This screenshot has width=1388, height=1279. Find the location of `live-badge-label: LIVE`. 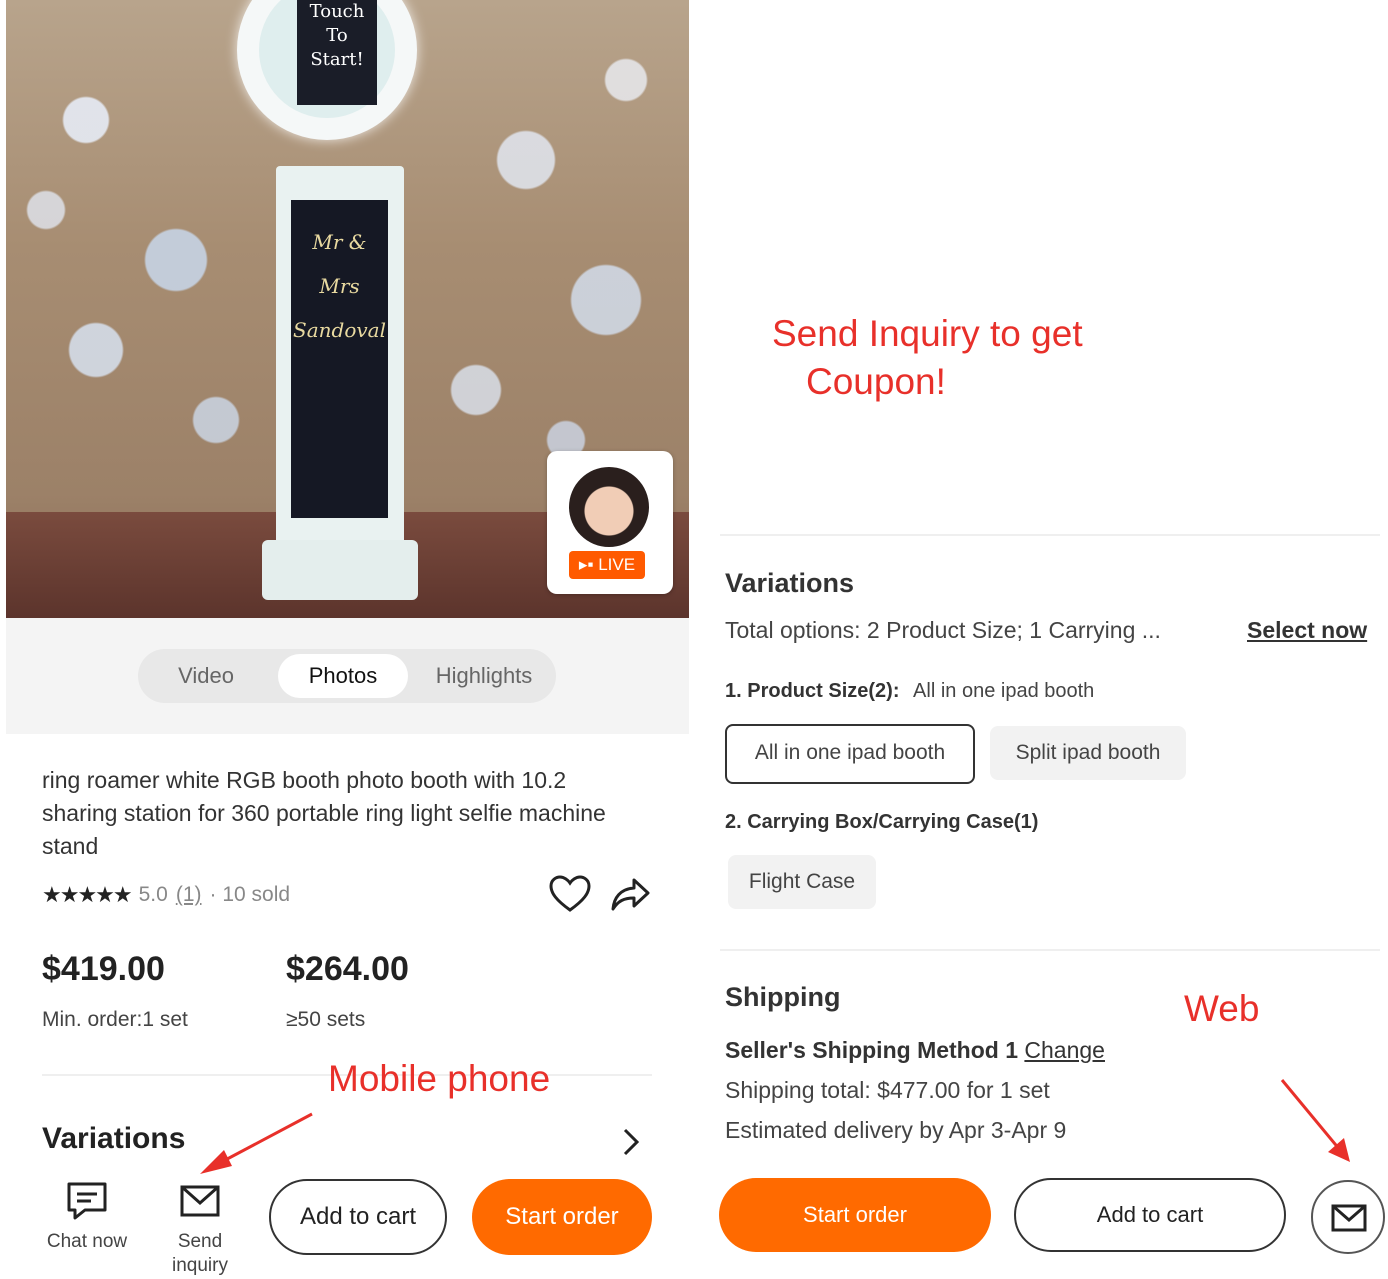

live-badge-label: LIVE is located at coordinates (617, 564).